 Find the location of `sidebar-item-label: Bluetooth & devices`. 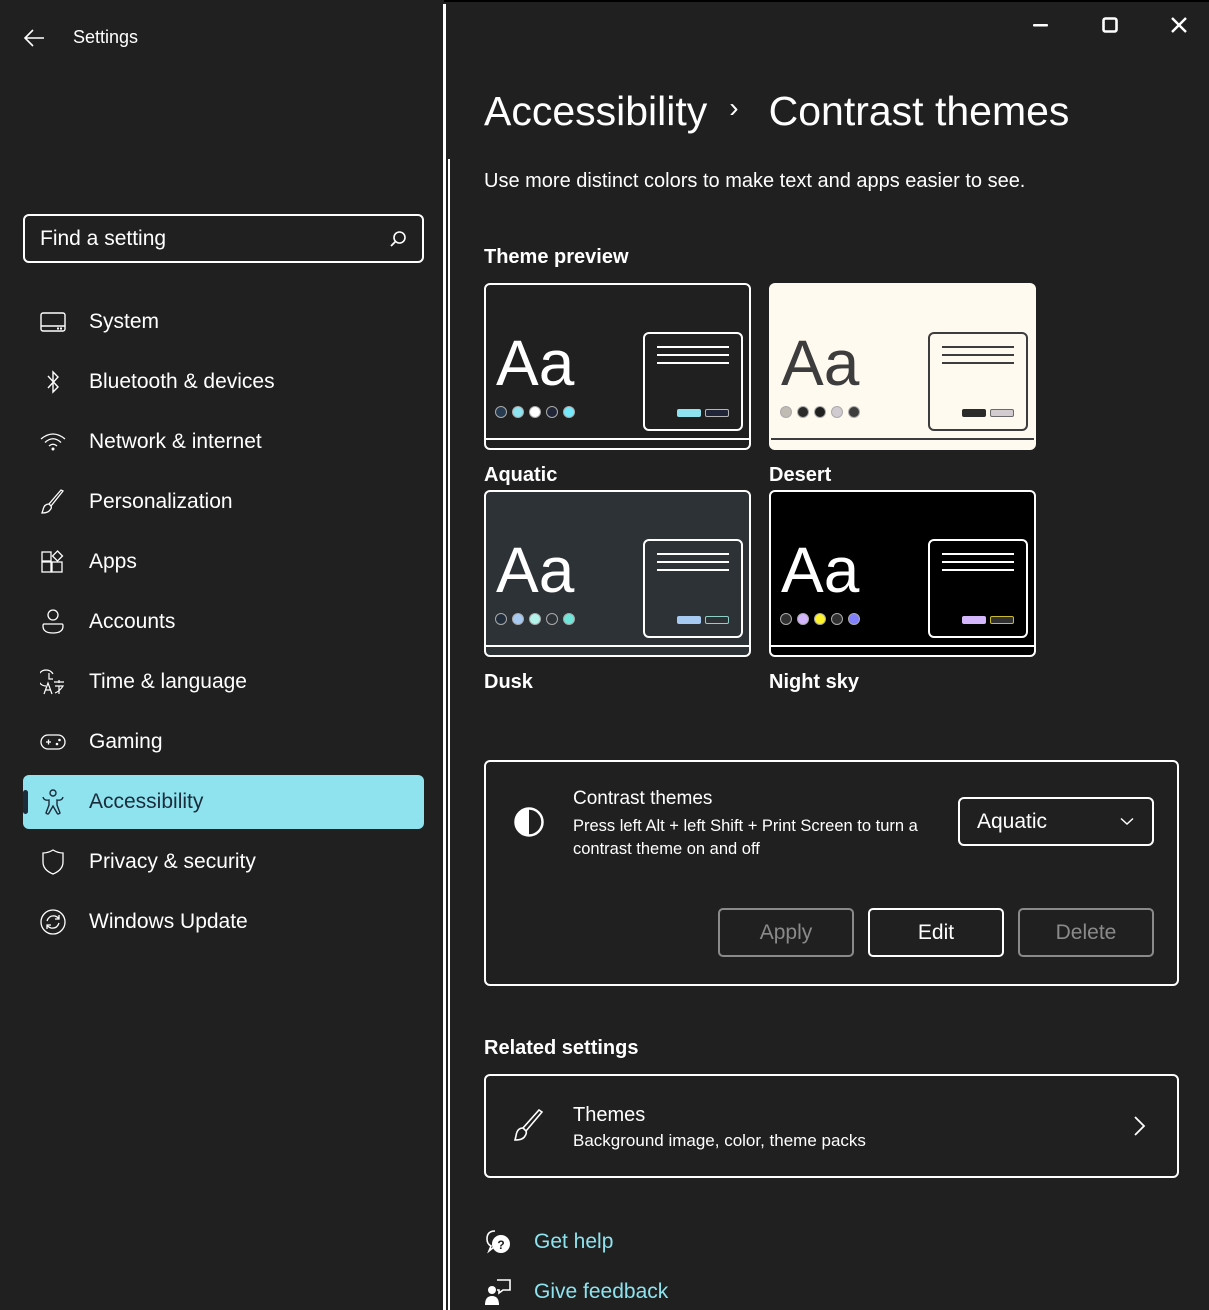

sidebar-item-label: Bluetooth & devices is located at coordinates (182, 381).